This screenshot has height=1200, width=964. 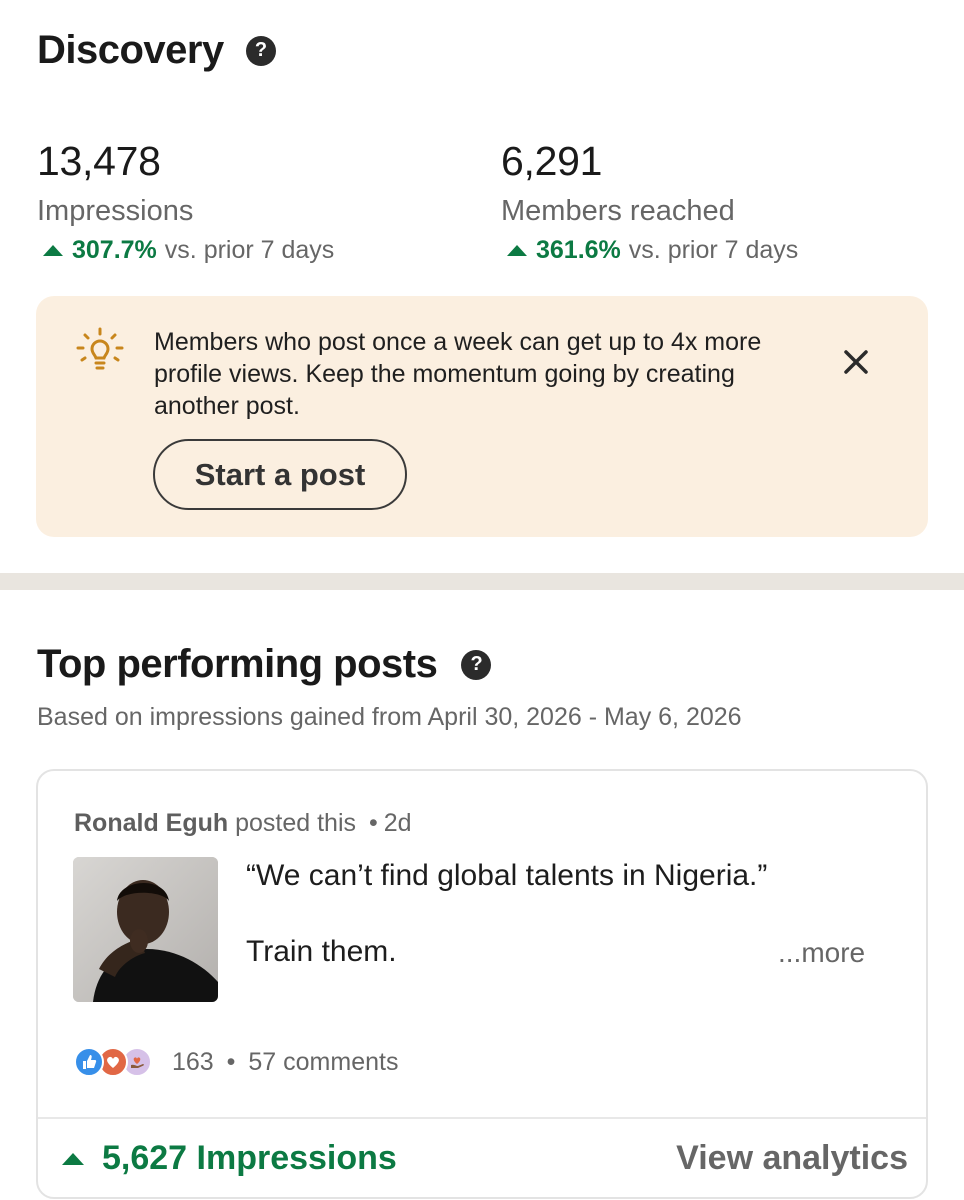 I want to click on like-icon, so click(x=89, y=1062).